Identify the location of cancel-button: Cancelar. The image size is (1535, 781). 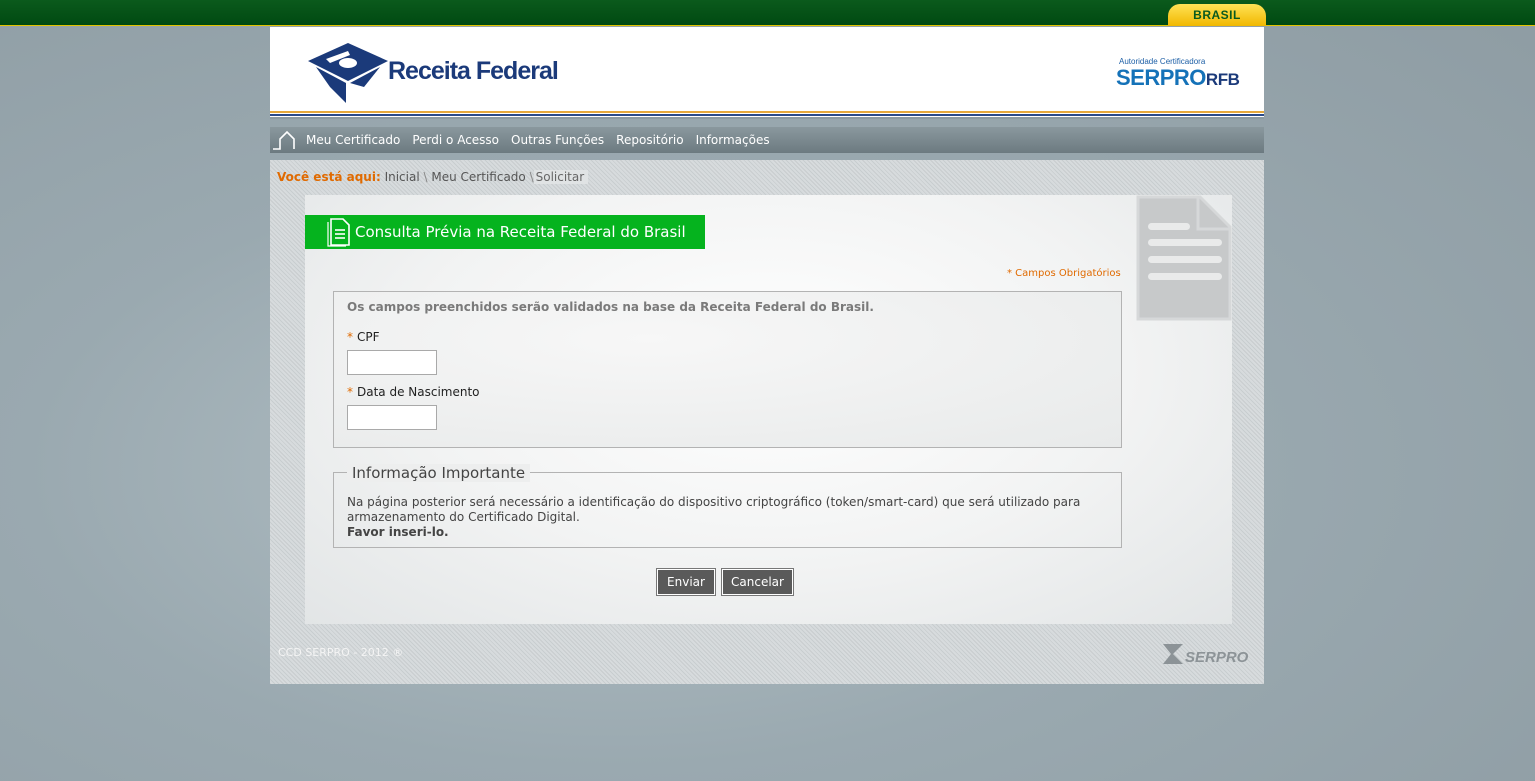
(757, 582).